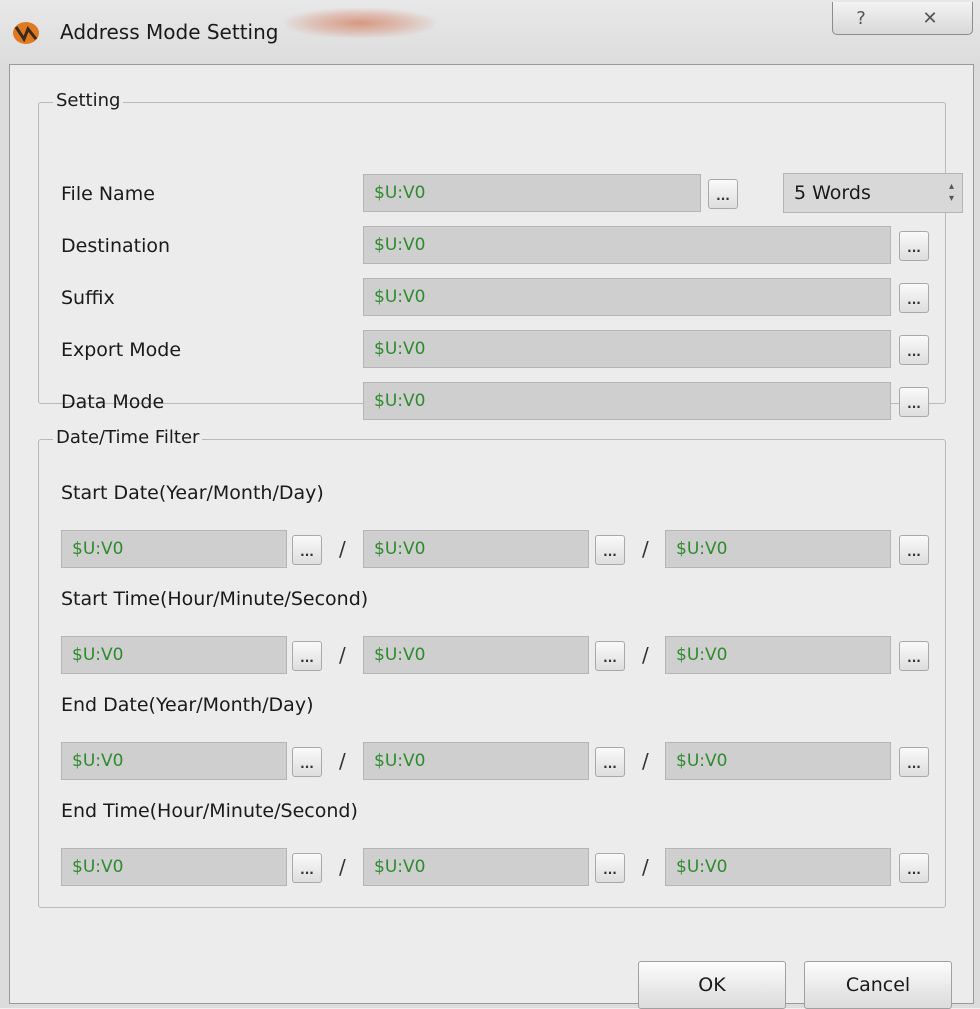  Describe the element at coordinates (476, 761) in the screenshot. I see `end-date-month-field: $U:V0` at that location.